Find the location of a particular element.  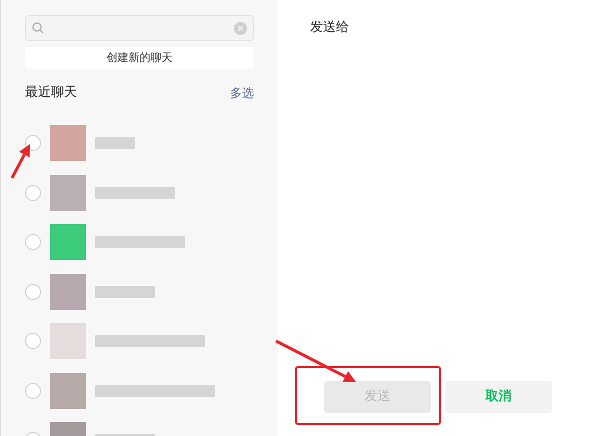

search-field is located at coordinates (139, 28).